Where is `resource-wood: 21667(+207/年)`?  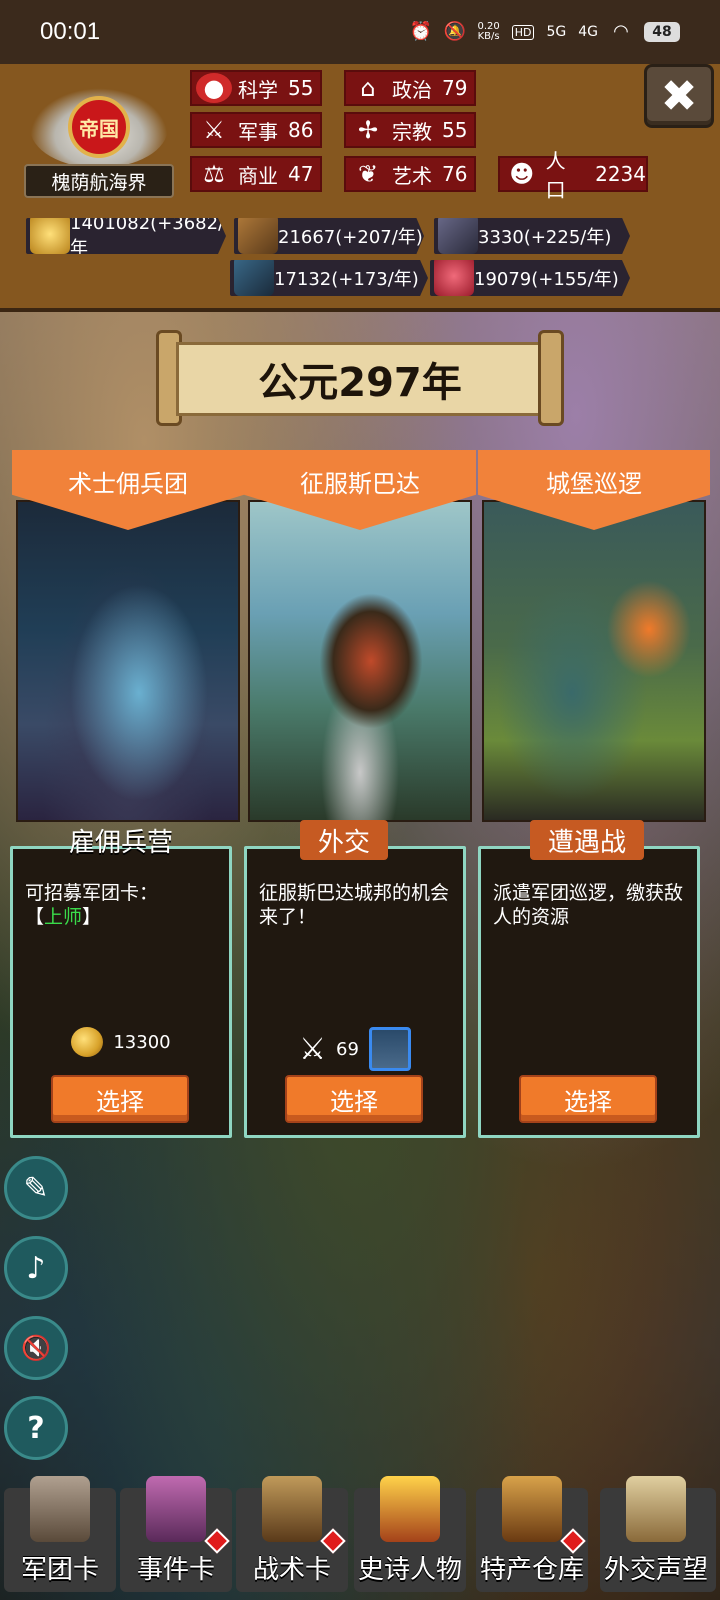 resource-wood: 21667(+207/年) is located at coordinates (329, 236).